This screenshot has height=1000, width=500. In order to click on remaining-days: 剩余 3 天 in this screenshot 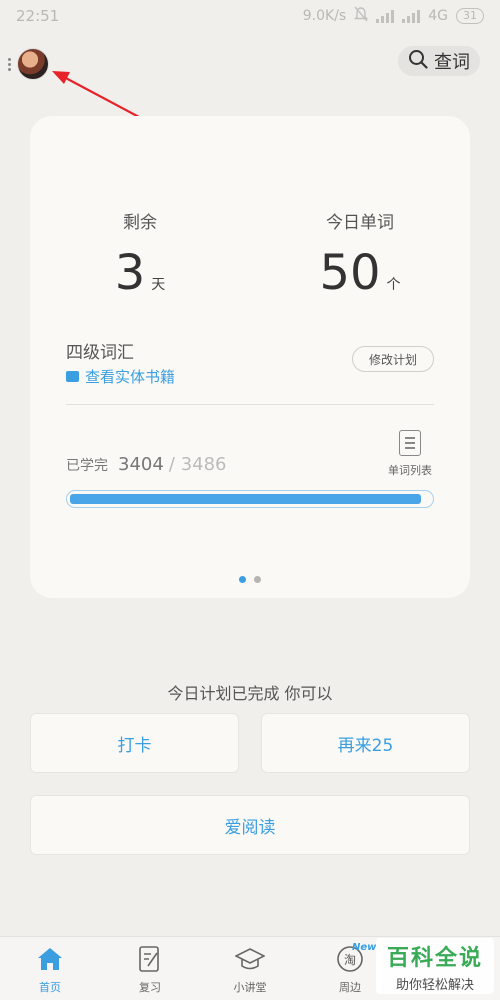, I will do `click(140, 254)`.